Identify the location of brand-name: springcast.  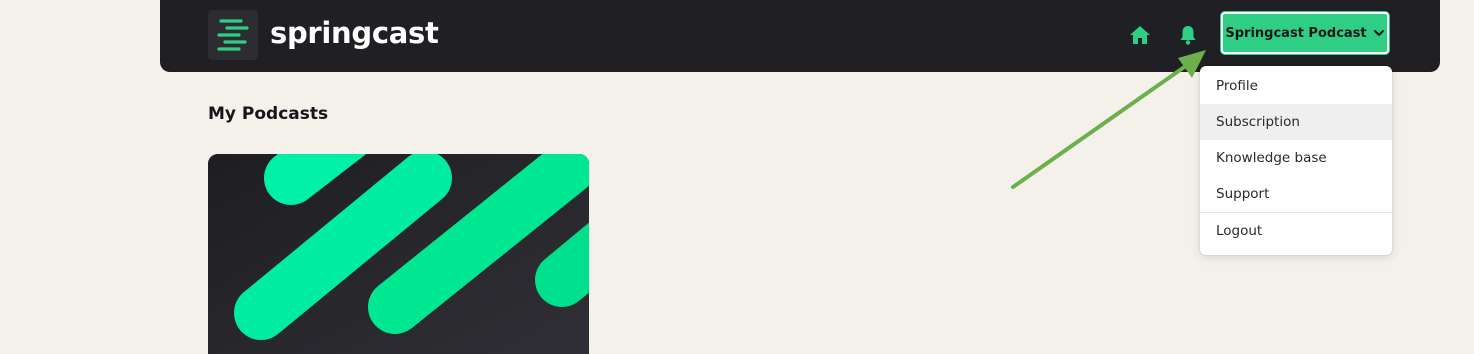
(354, 33).